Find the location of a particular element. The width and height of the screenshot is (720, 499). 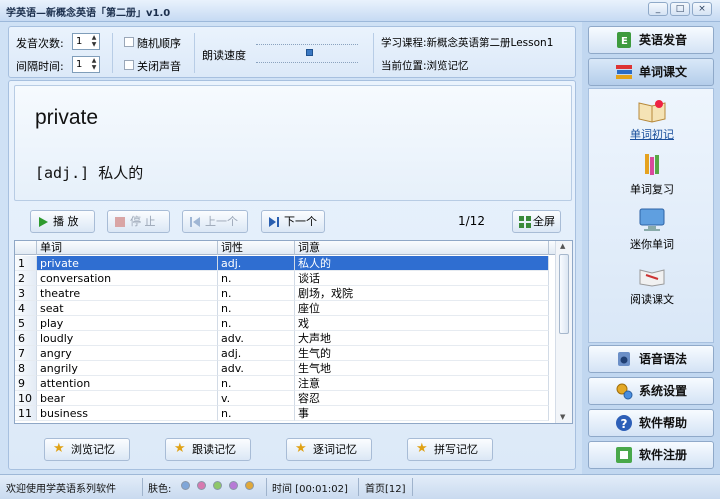

meaning-cell: 容忍 is located at coordinates (422, 398).